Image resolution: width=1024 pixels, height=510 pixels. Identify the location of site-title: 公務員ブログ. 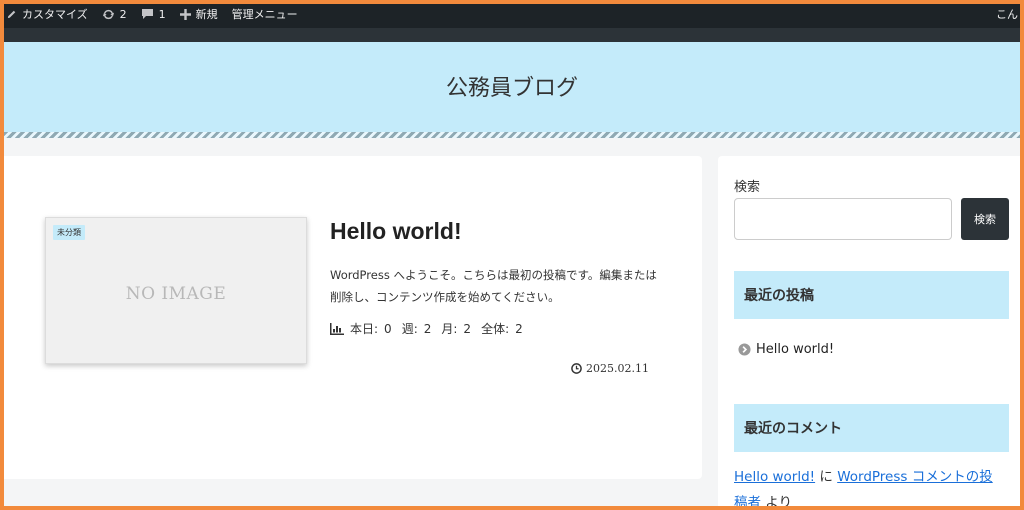
(512, 86).